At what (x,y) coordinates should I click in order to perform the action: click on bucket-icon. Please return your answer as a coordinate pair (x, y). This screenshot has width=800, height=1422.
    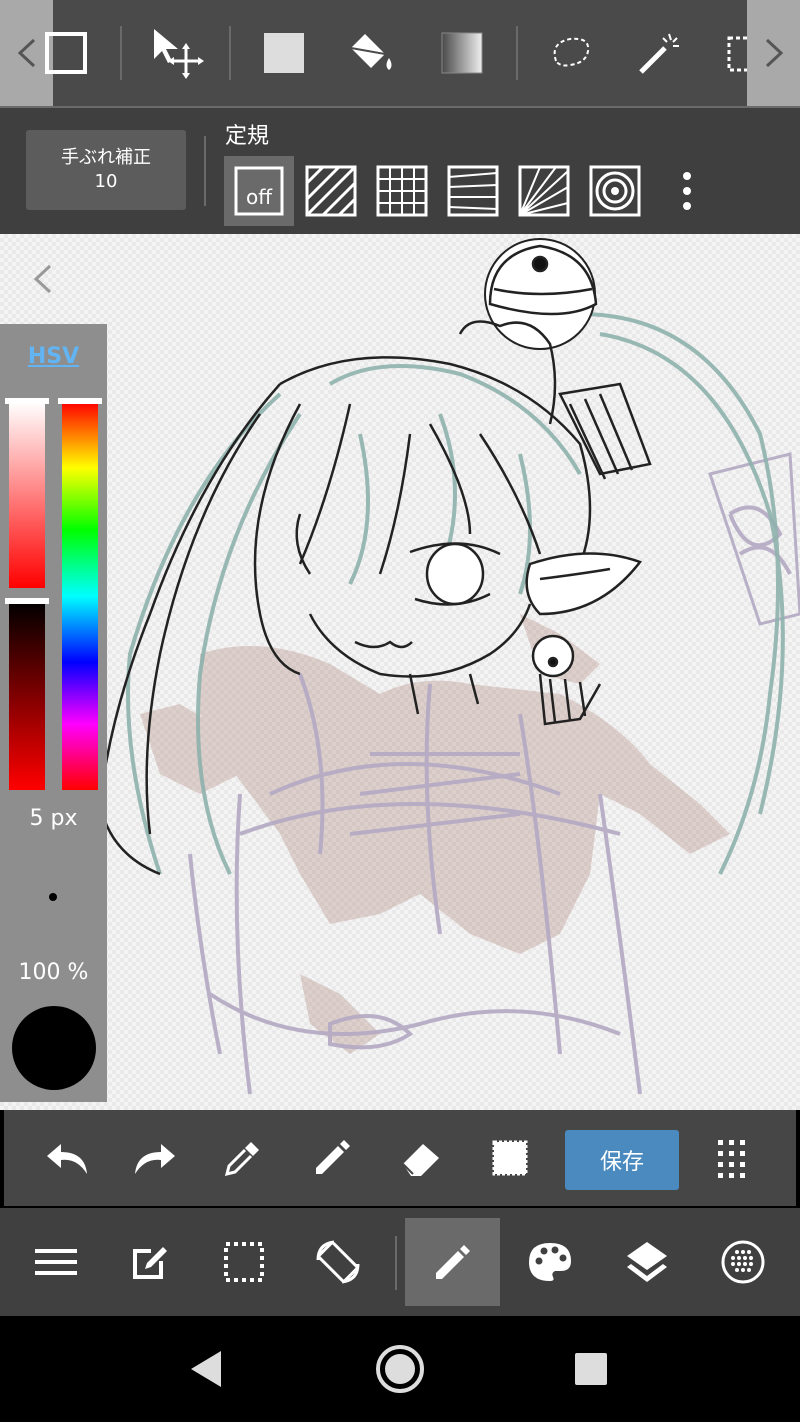
    Looking at the image, I should click on (371, 52).